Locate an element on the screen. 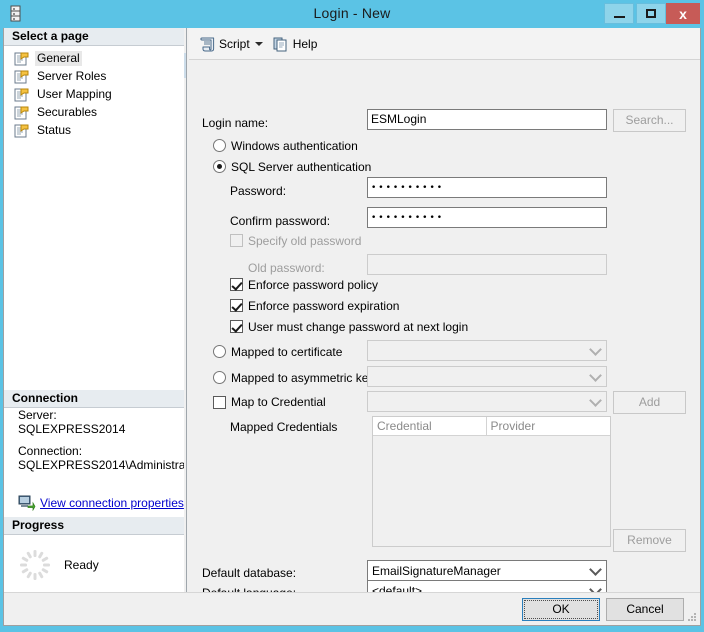 This screenshot has height=632, width=704. windows-authentication-radio is located at coordinates (219, 145).